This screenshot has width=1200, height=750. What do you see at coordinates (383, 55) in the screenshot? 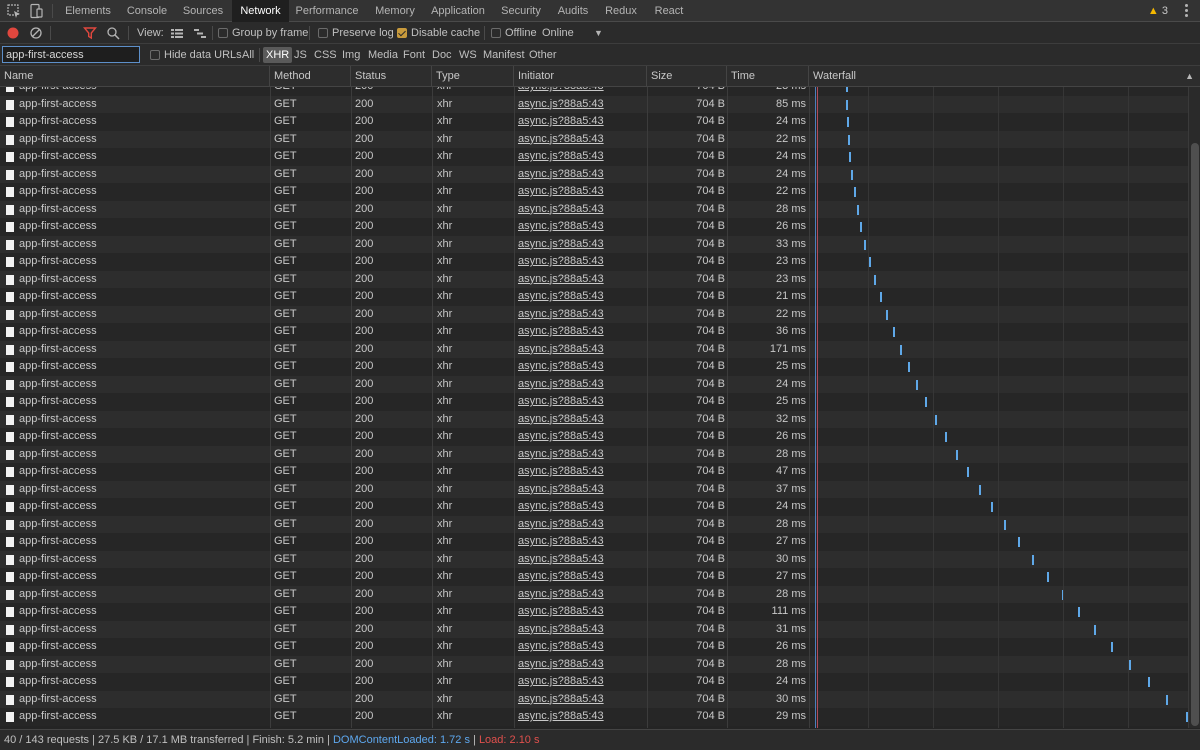
I see `filter-type-media: Media` at bounding box center [383, 55].